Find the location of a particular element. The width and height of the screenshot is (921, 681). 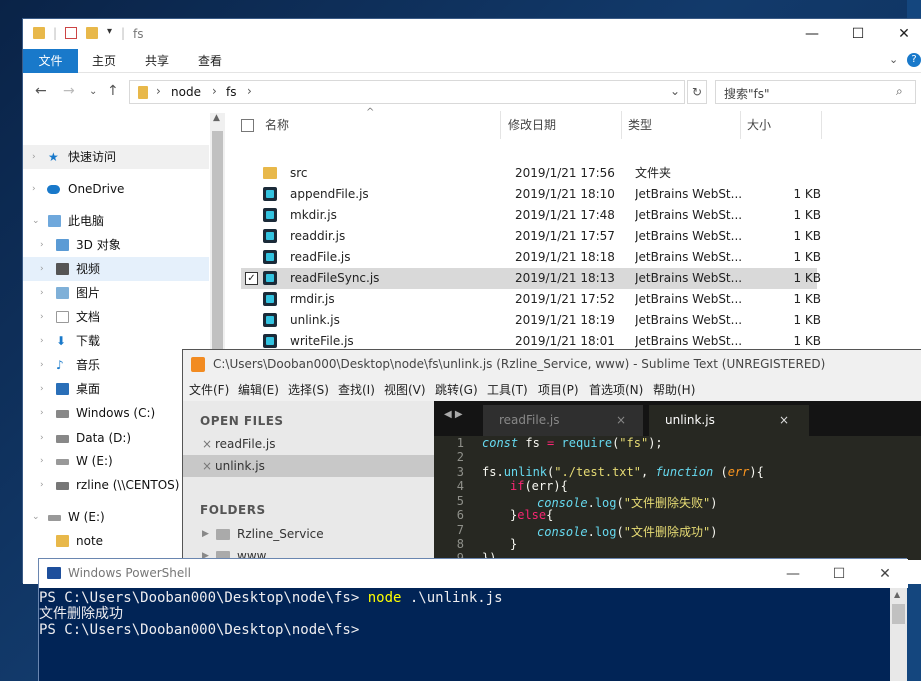

file-row-src: src 2019/1/21 17:56 文件夹 is located at coordinates (529, 173).